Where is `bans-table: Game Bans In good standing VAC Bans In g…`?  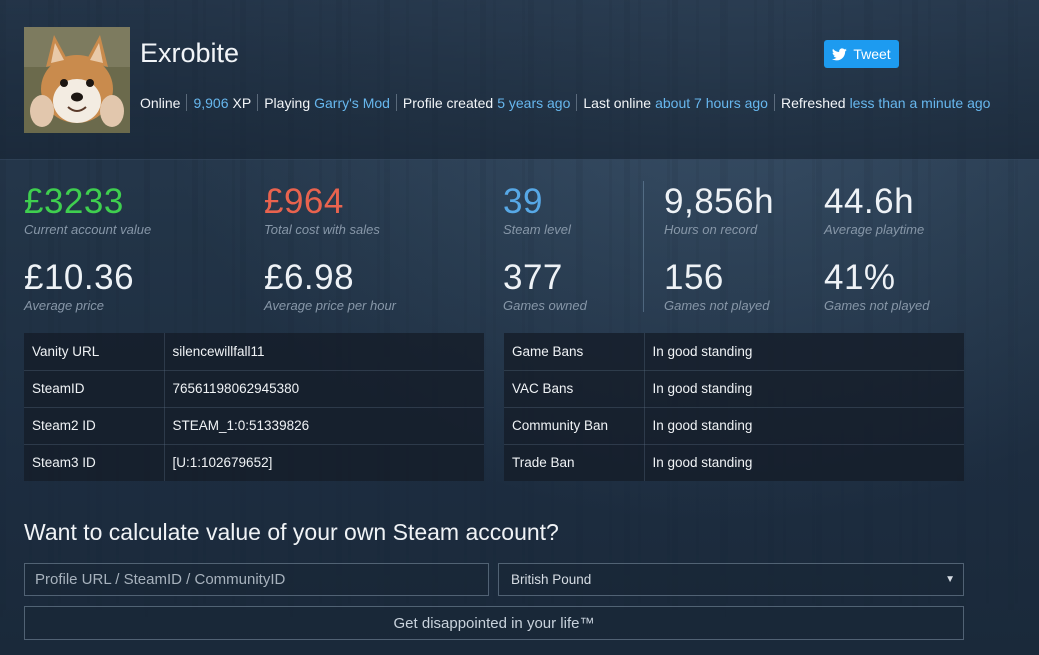 bans-table: Game Bans In good standing VAC Bans In g… is located at coordinates (734, 407).